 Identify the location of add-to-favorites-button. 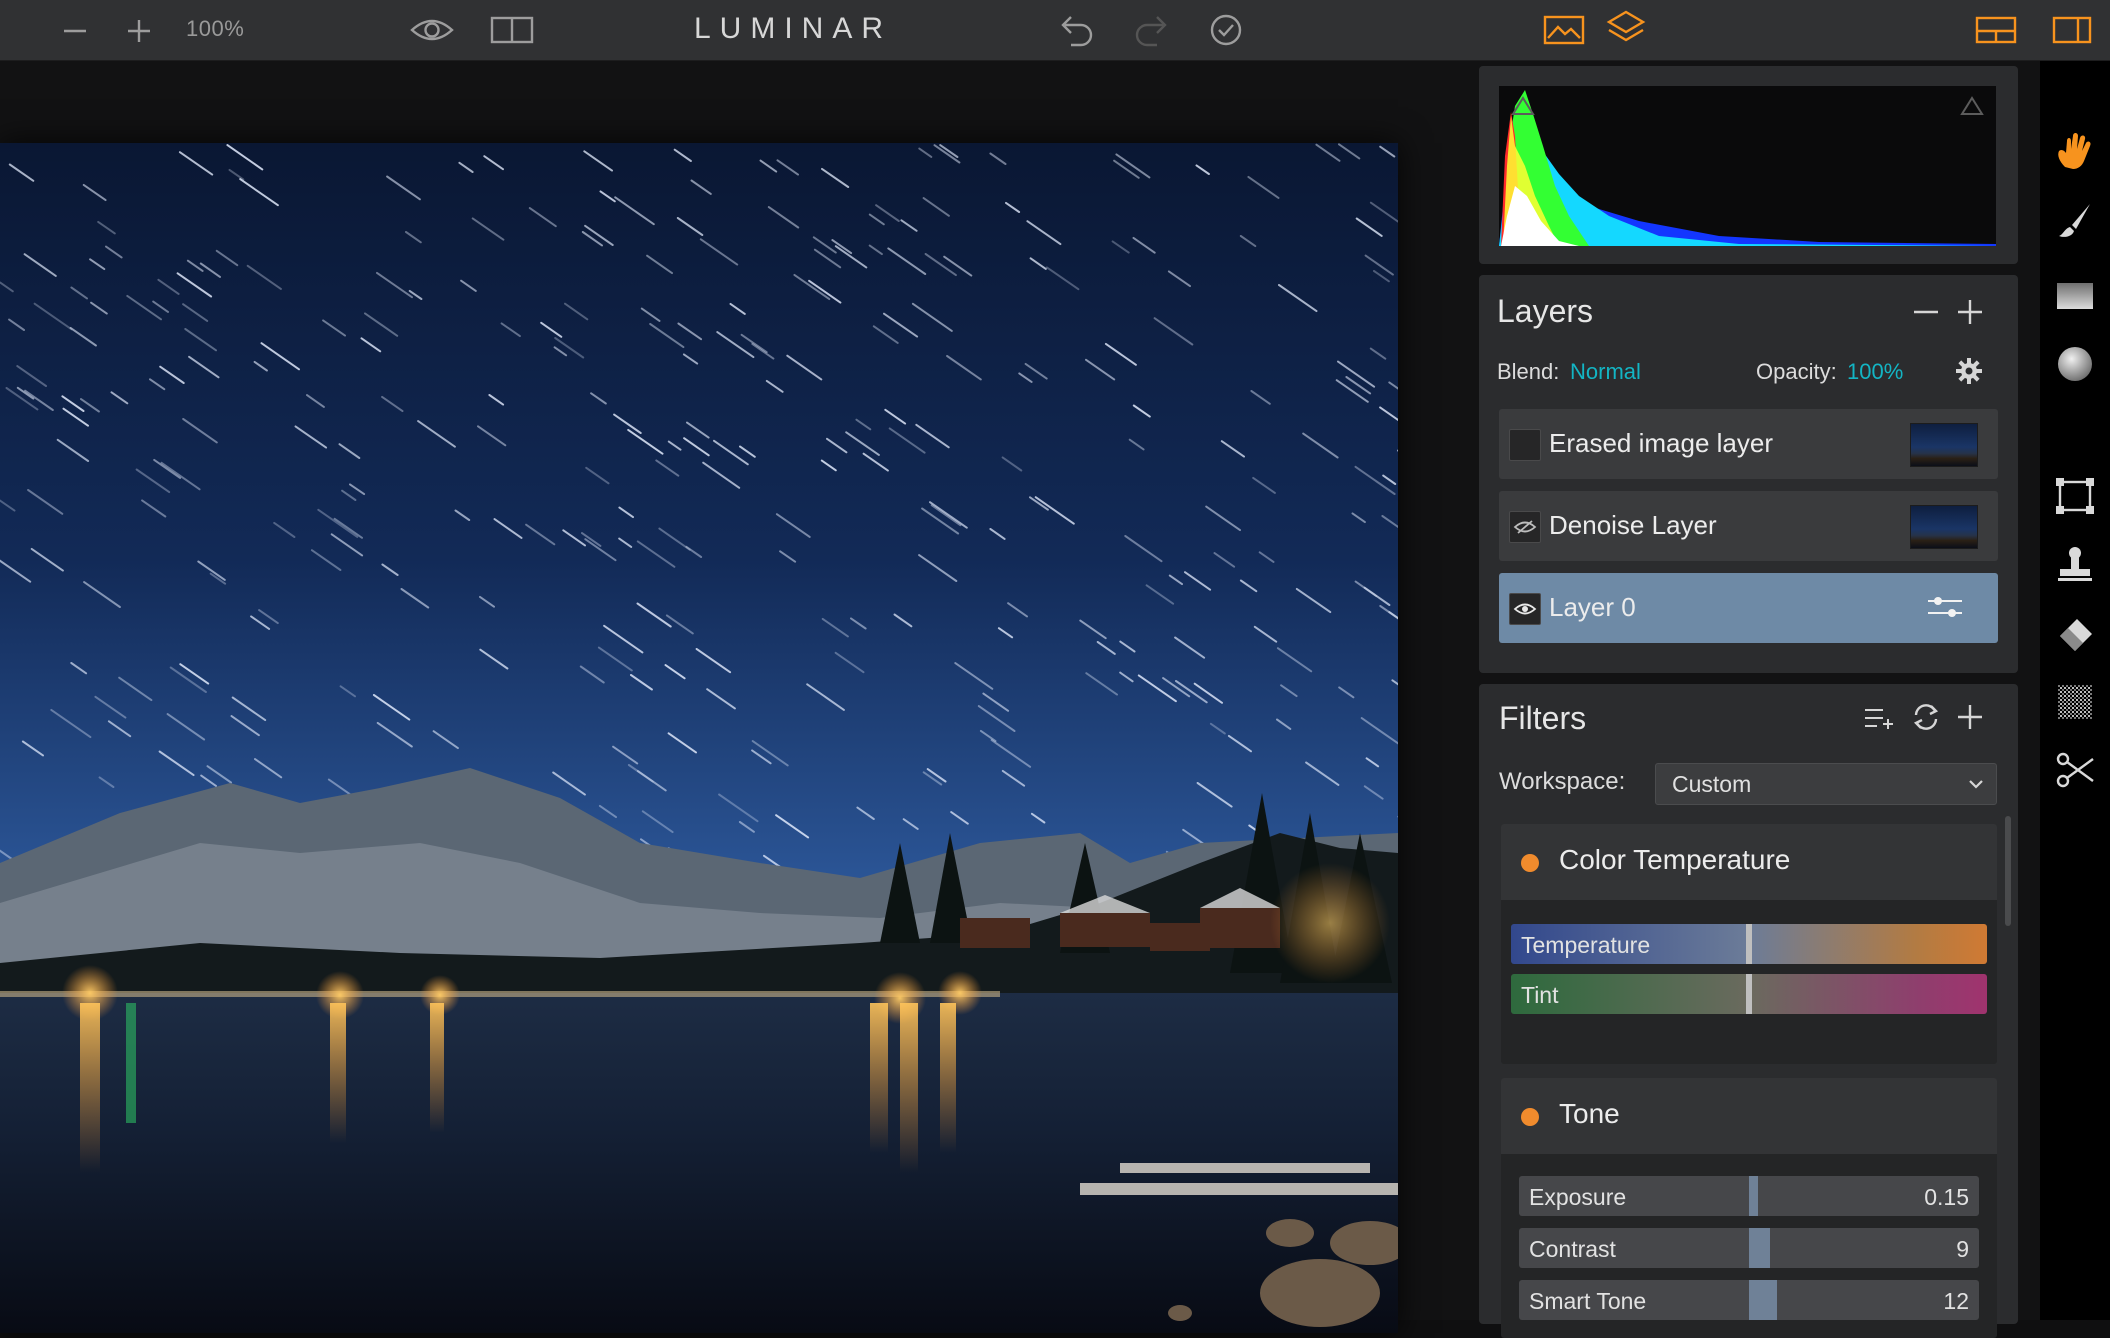
(1880, 719).